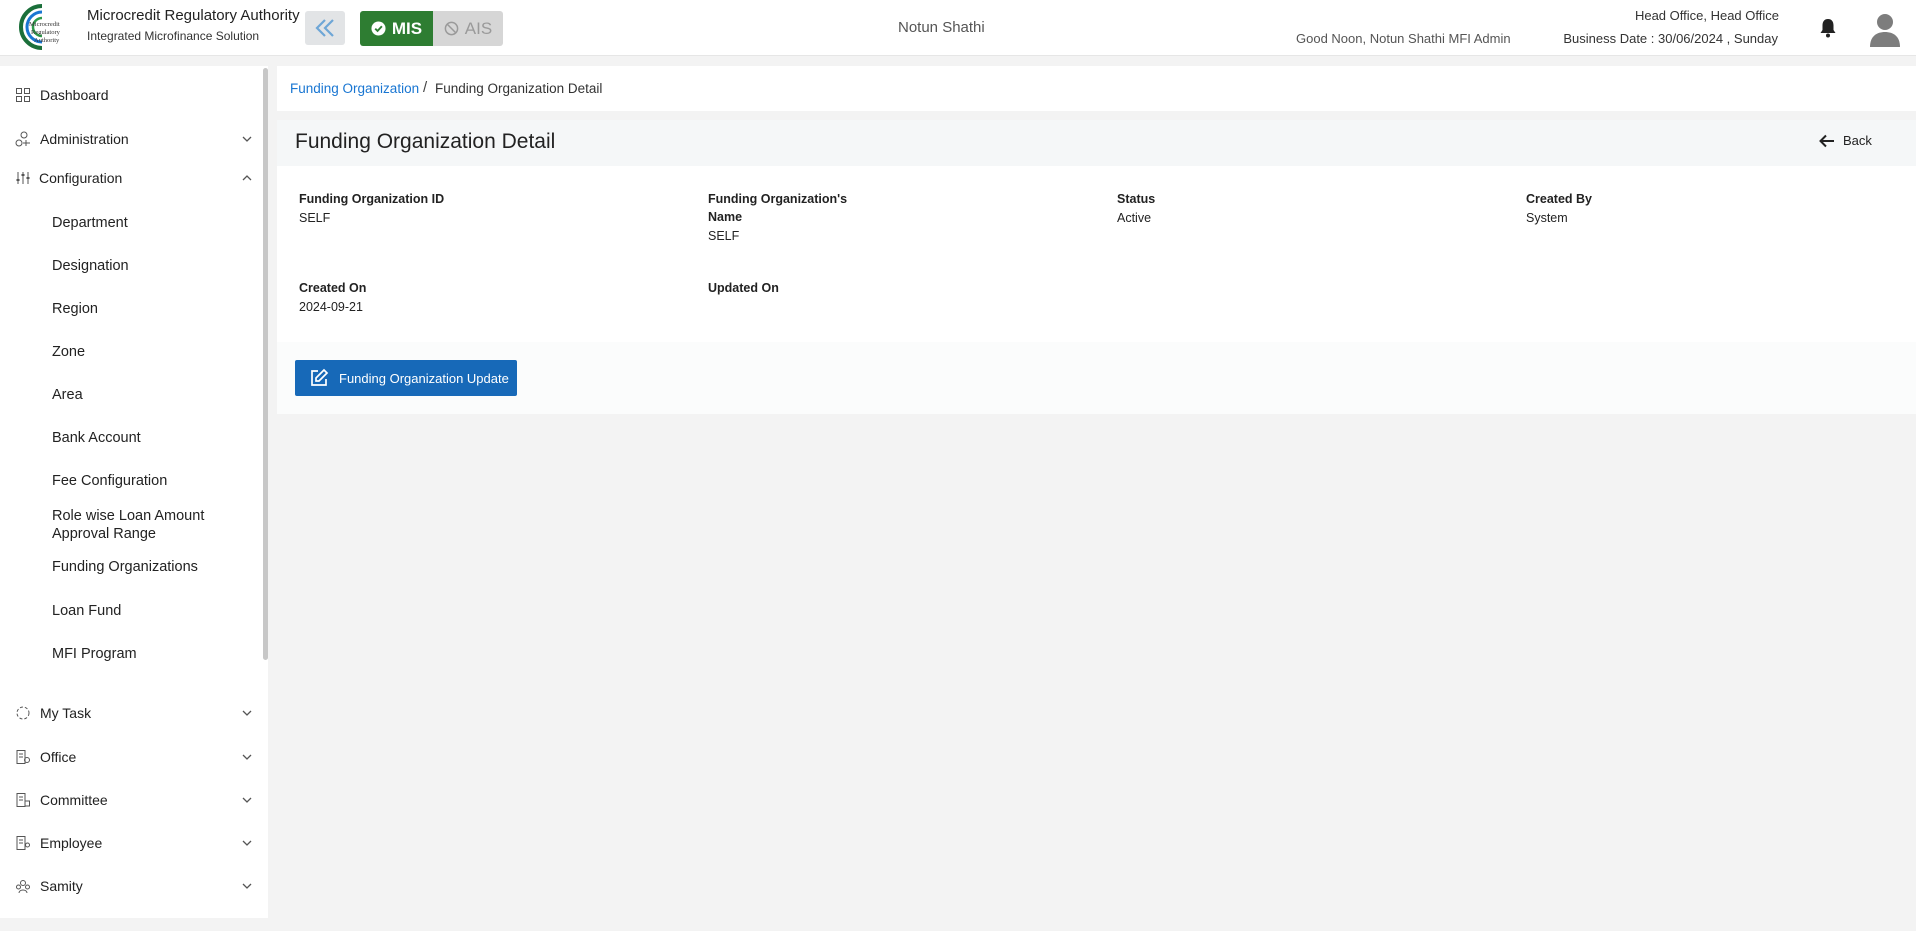 The image size is (1916, 931). I want to click on task-icon, so click(23, 713).